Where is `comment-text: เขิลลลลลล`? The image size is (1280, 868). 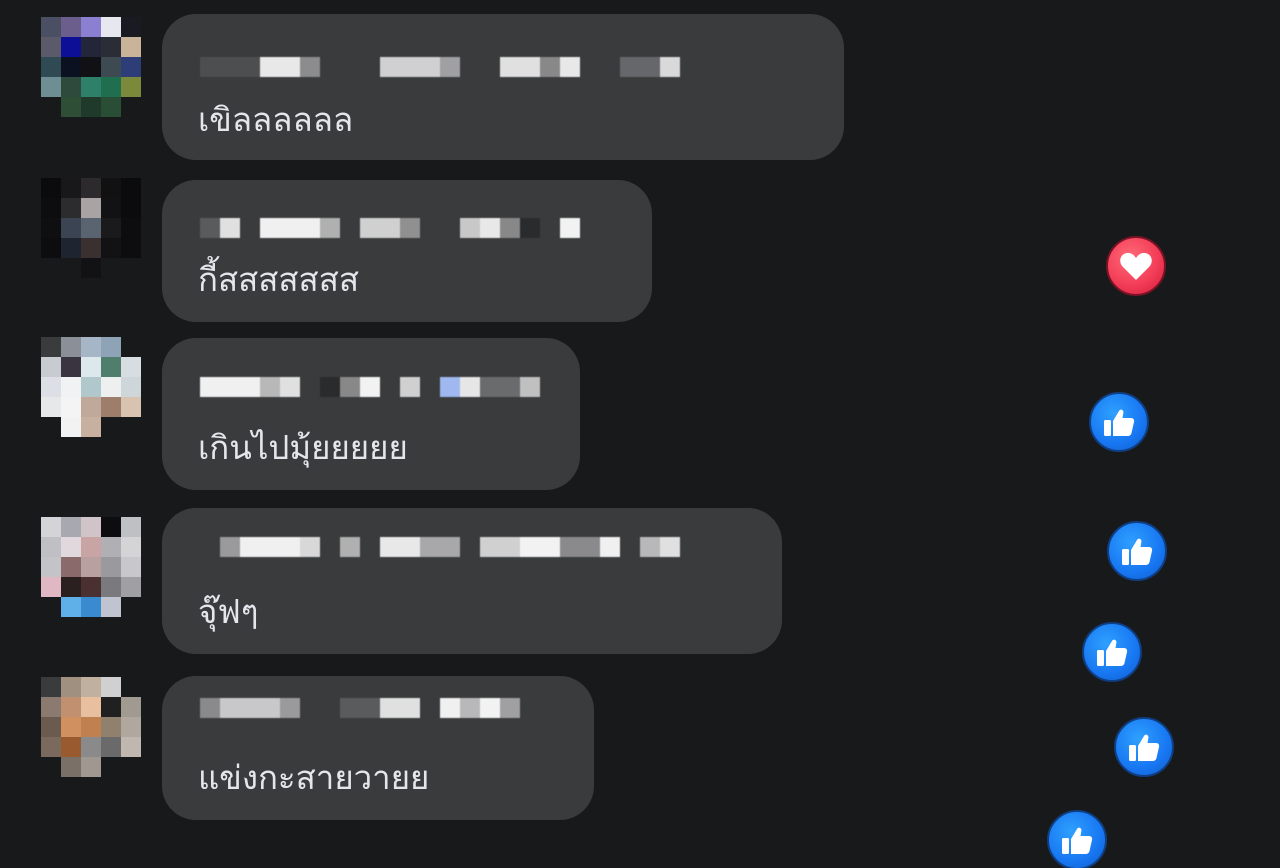
comment-text: เขิลลลลลล is located at coordinates (276, 119).